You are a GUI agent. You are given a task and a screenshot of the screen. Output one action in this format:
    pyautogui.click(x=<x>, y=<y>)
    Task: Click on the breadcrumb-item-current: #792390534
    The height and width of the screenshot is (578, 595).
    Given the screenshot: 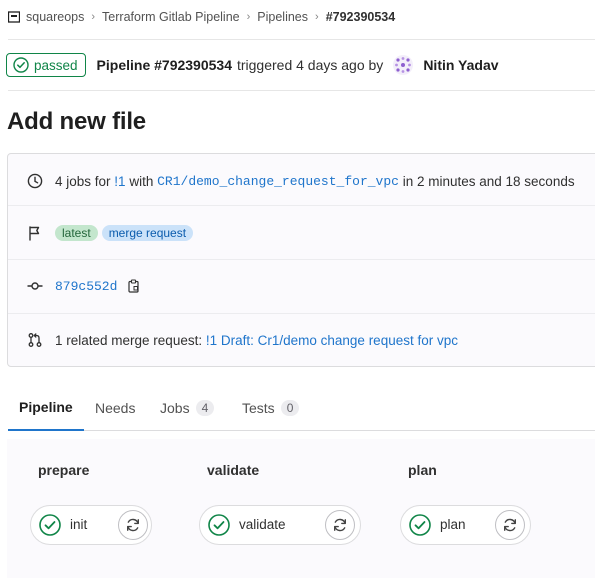 What is the action you would take?
    pyautogui.click(x=361, y=17)
    